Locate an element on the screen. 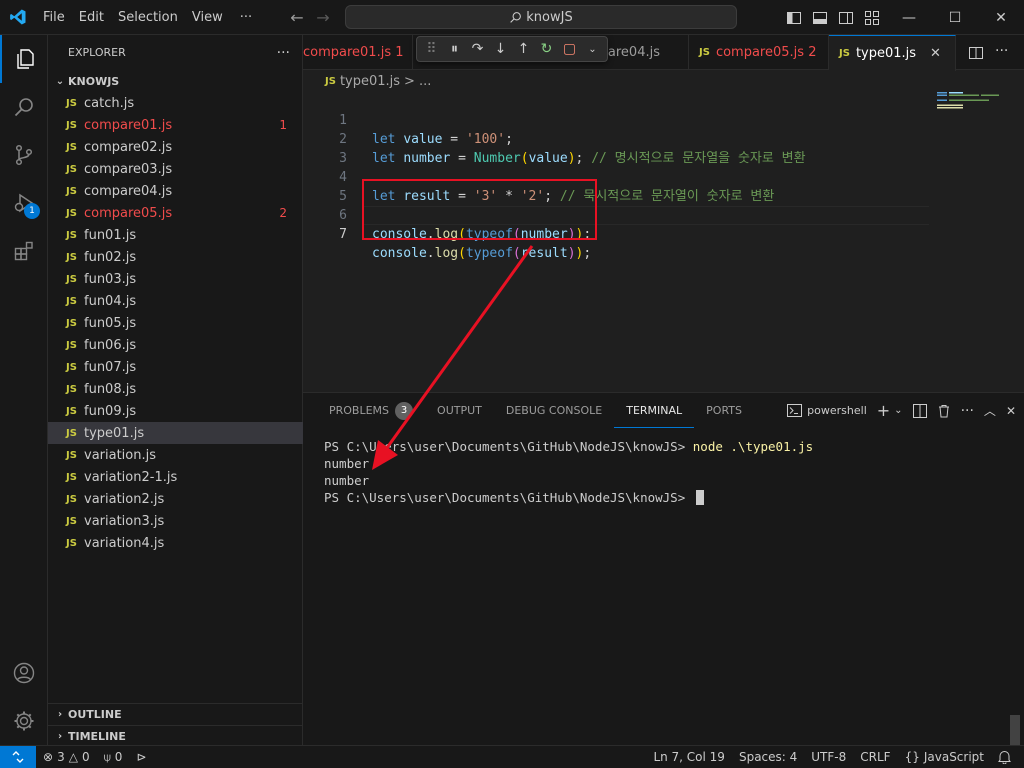  tab-ports: PORTS is located at coordinates (724, 410).